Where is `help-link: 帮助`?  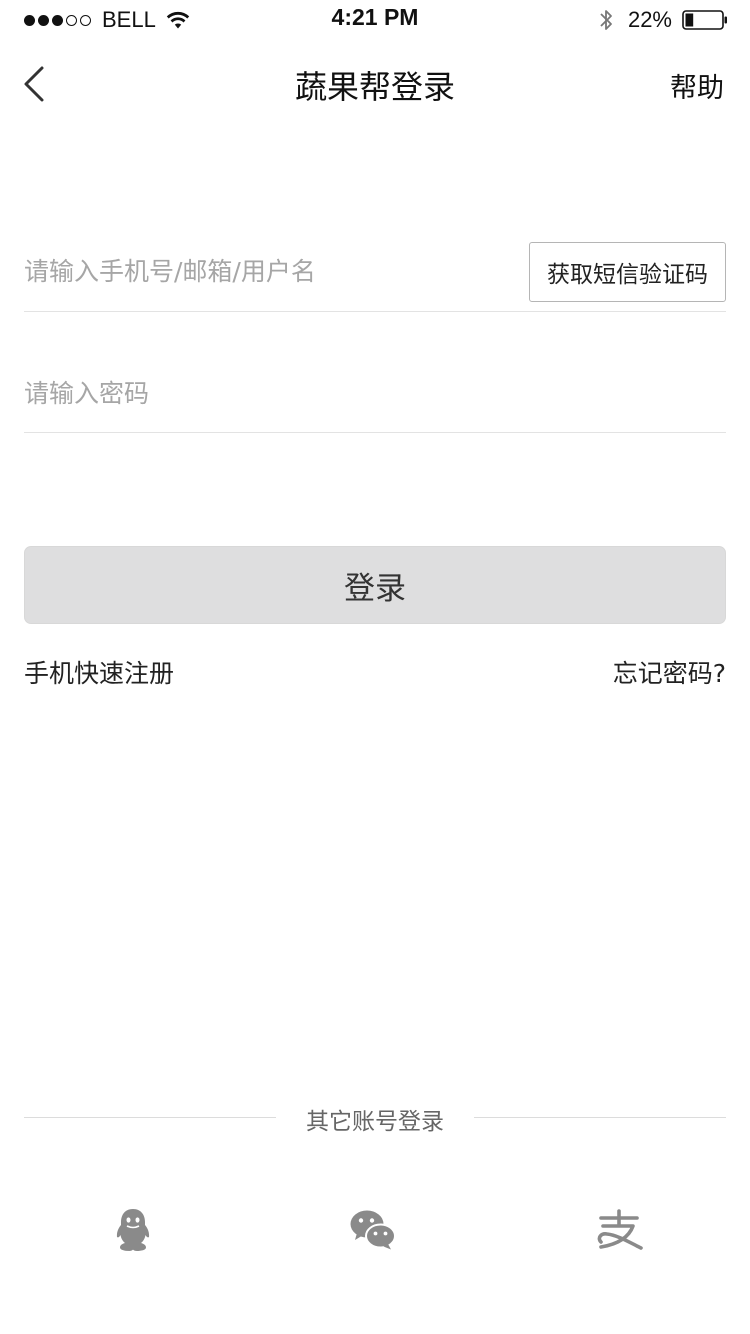 help-link: 帮助 is located at coordinates (697, 85).